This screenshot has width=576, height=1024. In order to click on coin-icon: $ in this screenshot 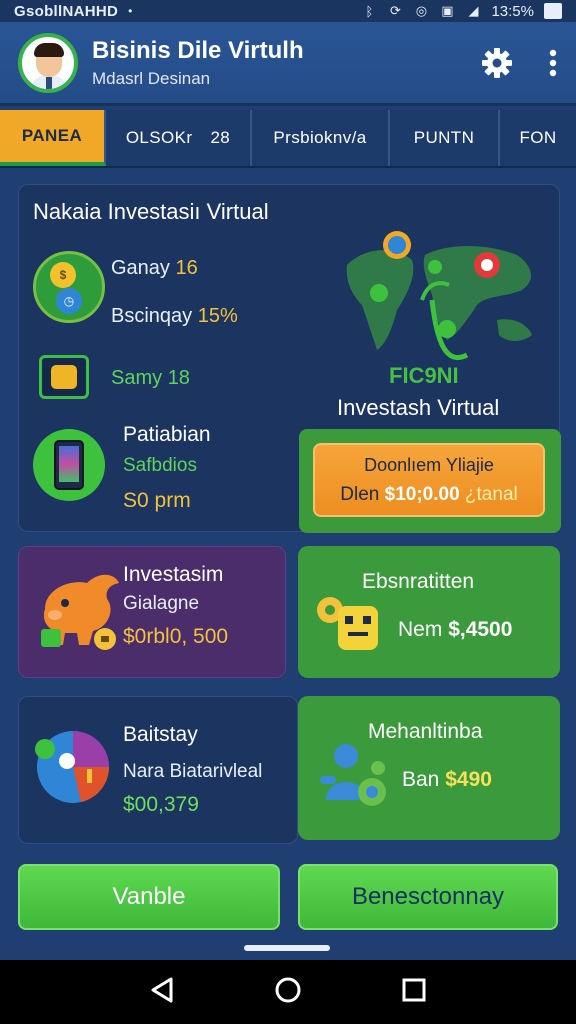, I will do `click(63, 275)`.